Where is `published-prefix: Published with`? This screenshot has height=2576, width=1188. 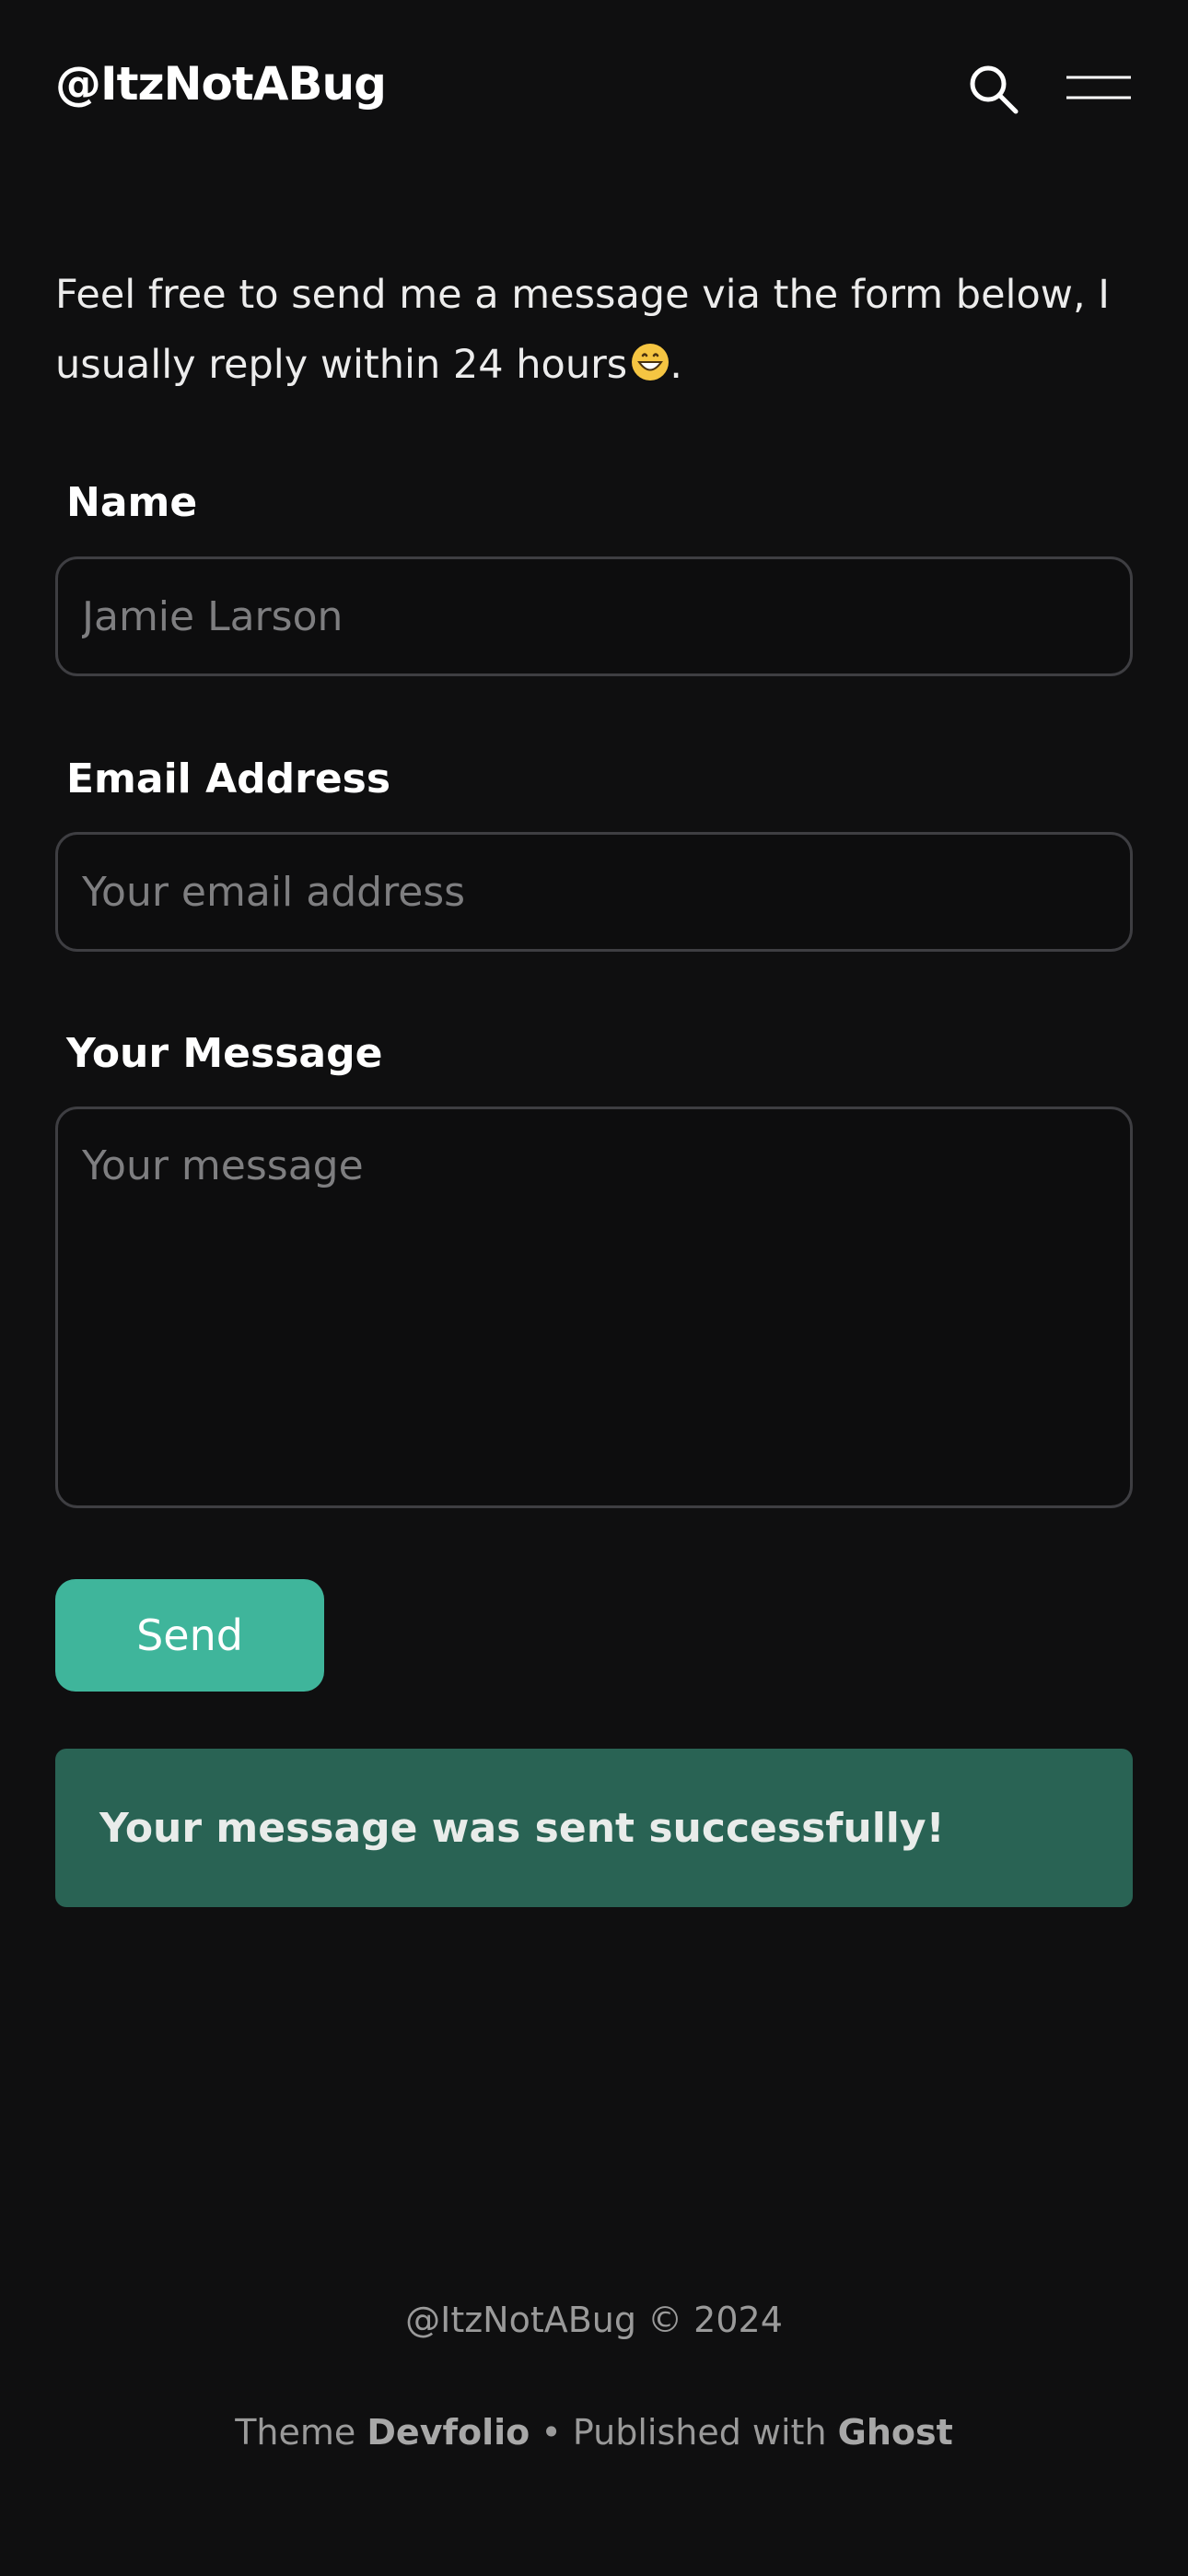 published-prefix: Published with is located at coordinates (699, 2432).